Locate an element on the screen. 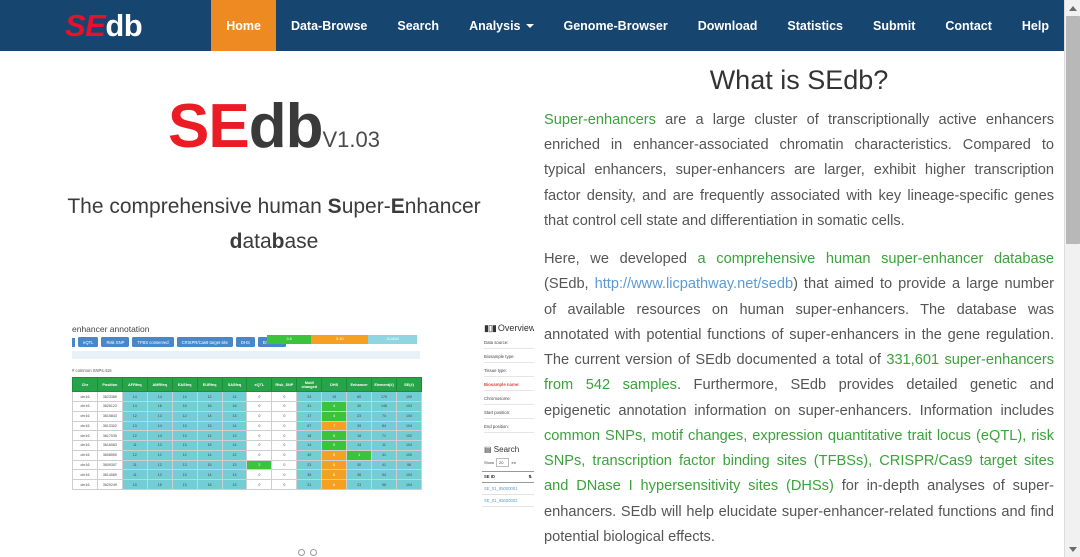 This screenshot has height=557, width=1080. table-cell: 100 is located at coordinates (409, 455).